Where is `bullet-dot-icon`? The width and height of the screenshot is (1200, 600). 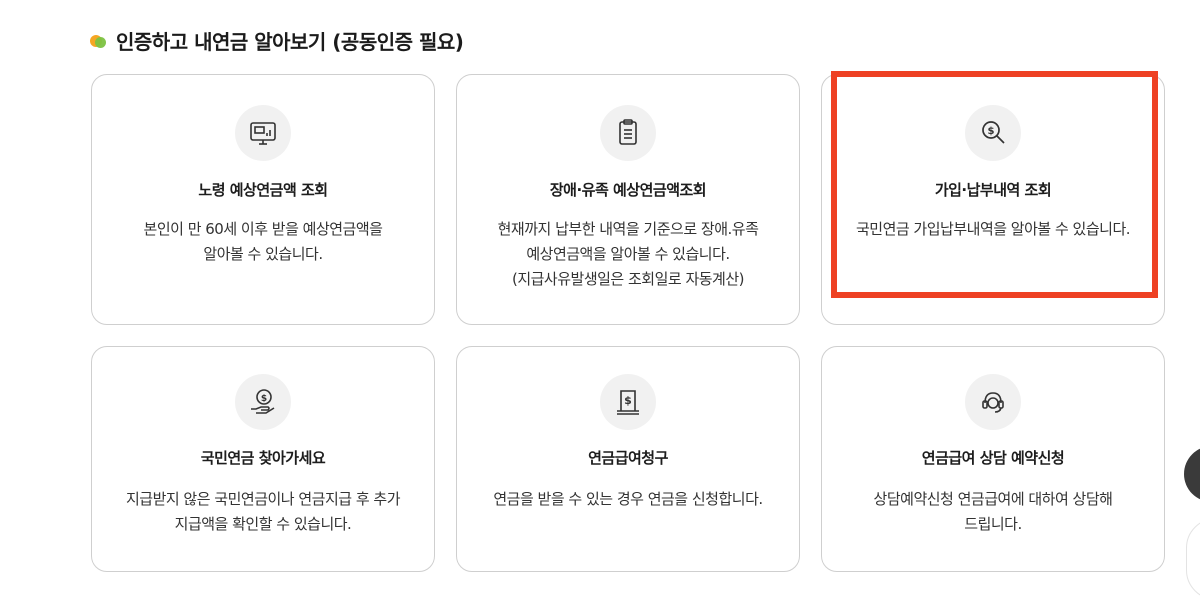 bullet-dot-icon is located at coordinates (99, 41).